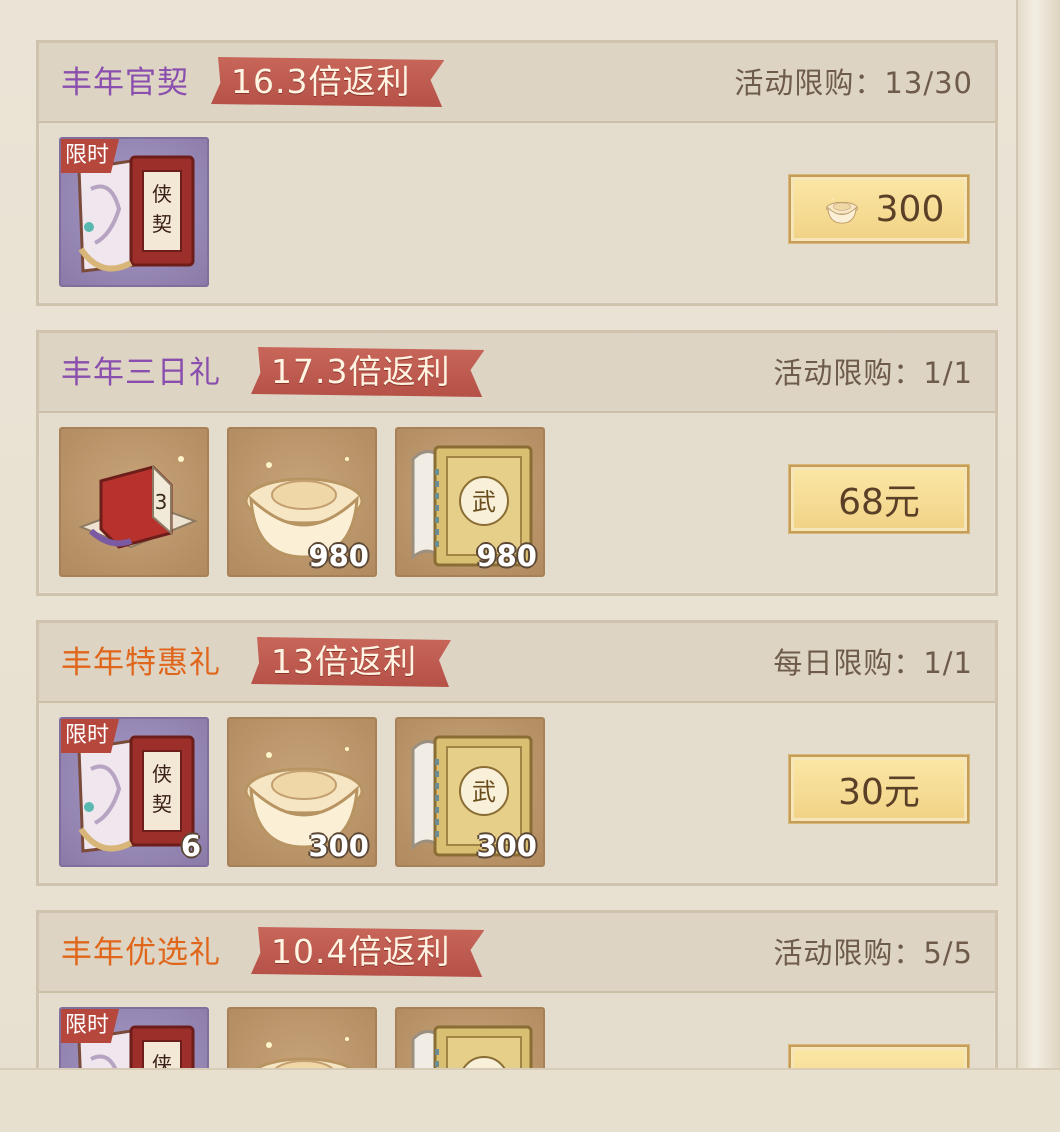 The width and height of the screenshot is (1060, 1132). I want to click on rebate-ribbon: 16.3倍返利, so click(328, 82).